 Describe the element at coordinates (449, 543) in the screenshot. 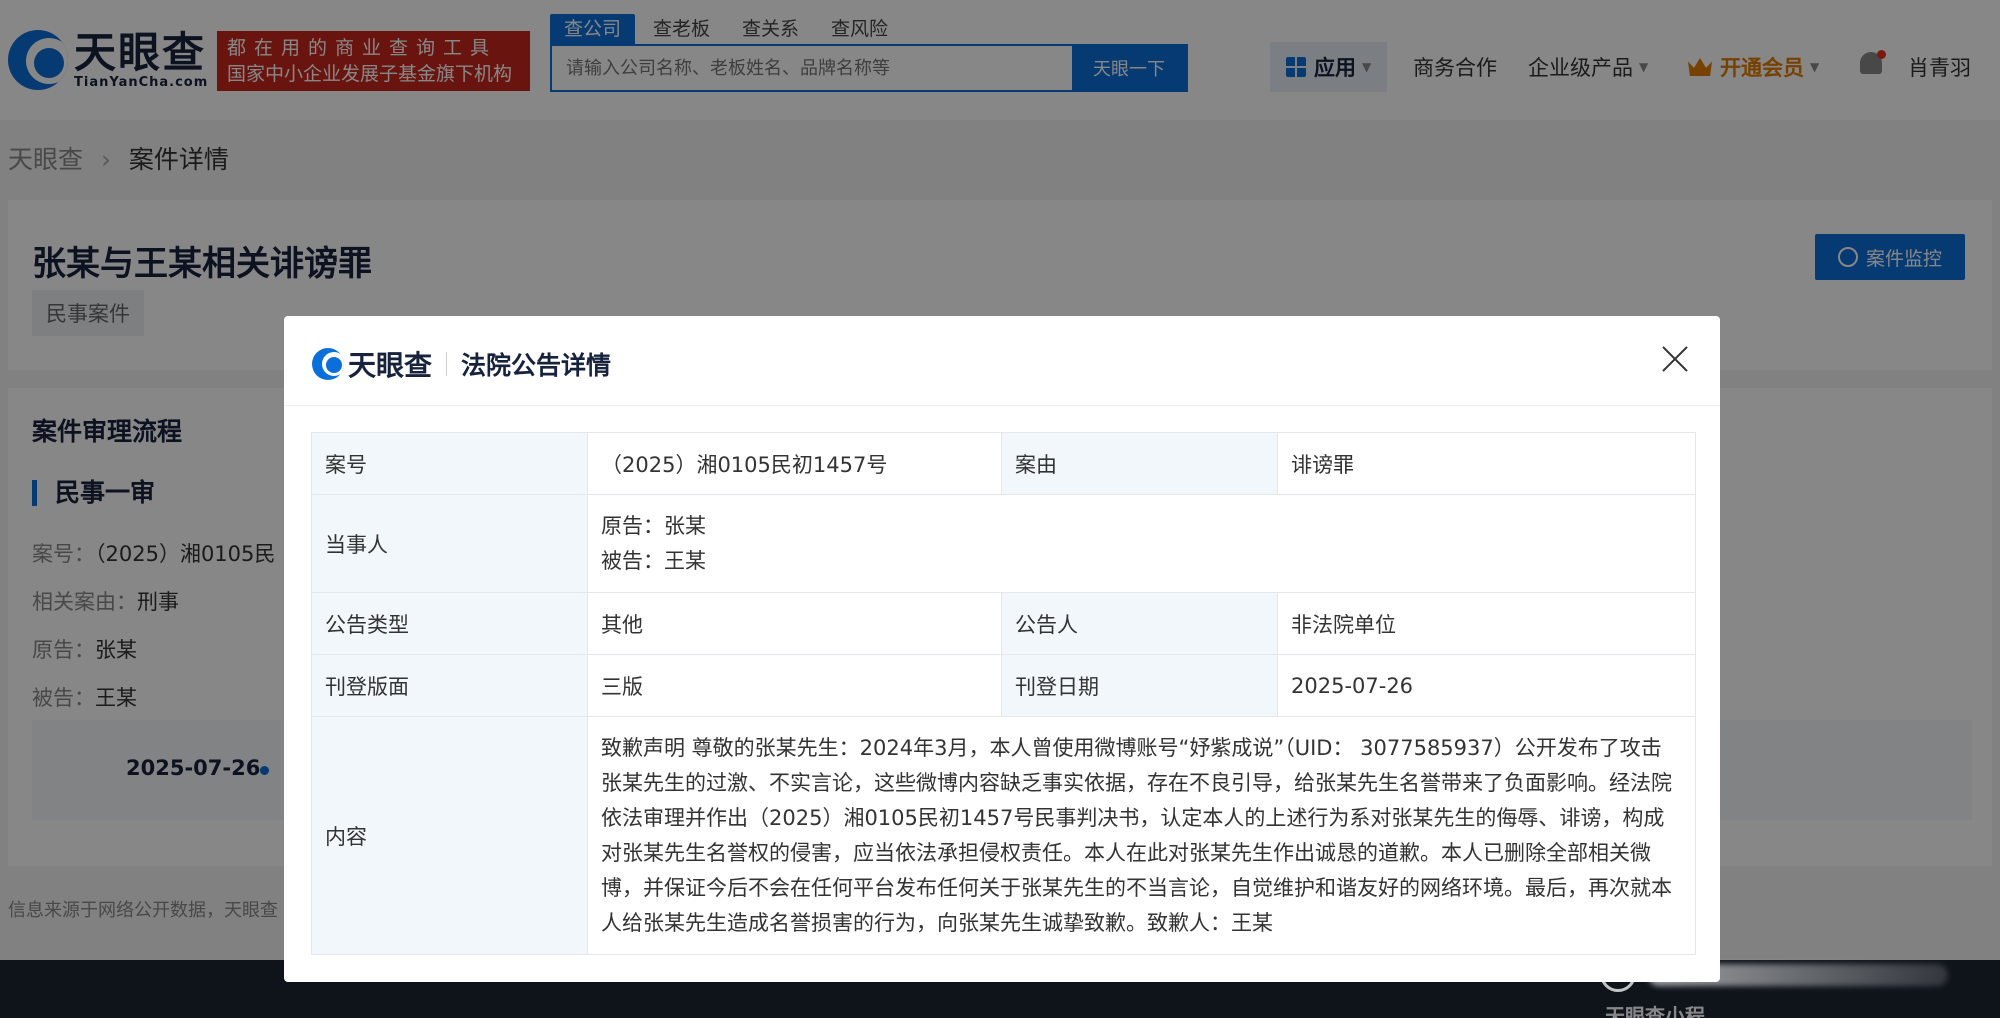

I see `party-label: 当事人` at that location.